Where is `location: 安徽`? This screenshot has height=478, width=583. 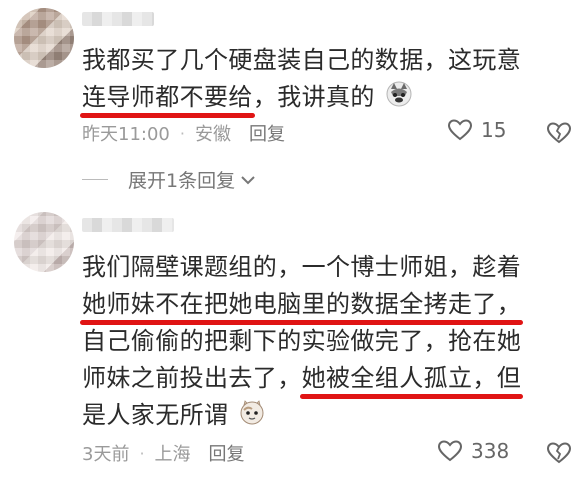 location: 安徽 is located at coordinates (212, 134).